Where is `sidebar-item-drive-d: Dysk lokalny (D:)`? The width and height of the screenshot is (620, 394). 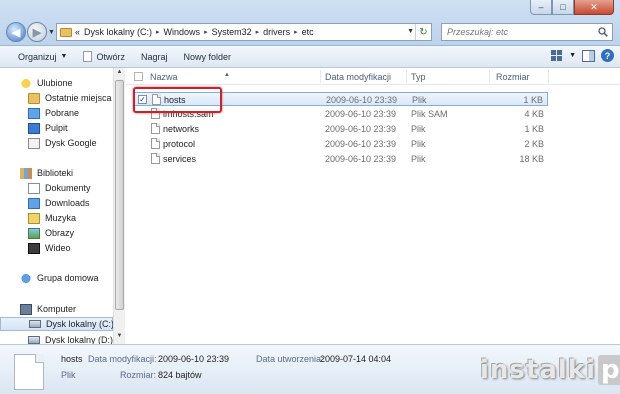 sidebar-item-drive-d: Dysk lokalny (D:) is located at coordinates (56, 338).